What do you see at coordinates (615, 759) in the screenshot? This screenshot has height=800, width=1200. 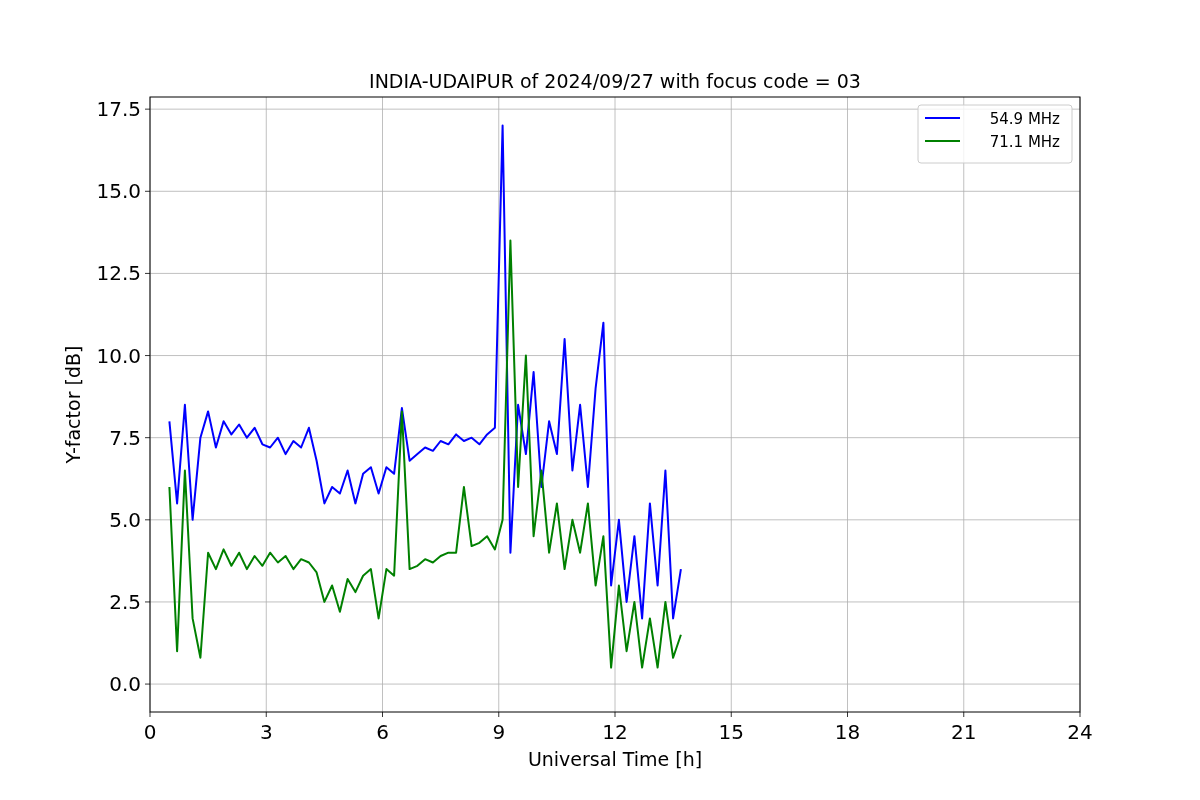 I see `x-axis-label: Universal Time [h]` at bounding box center [615, 759].